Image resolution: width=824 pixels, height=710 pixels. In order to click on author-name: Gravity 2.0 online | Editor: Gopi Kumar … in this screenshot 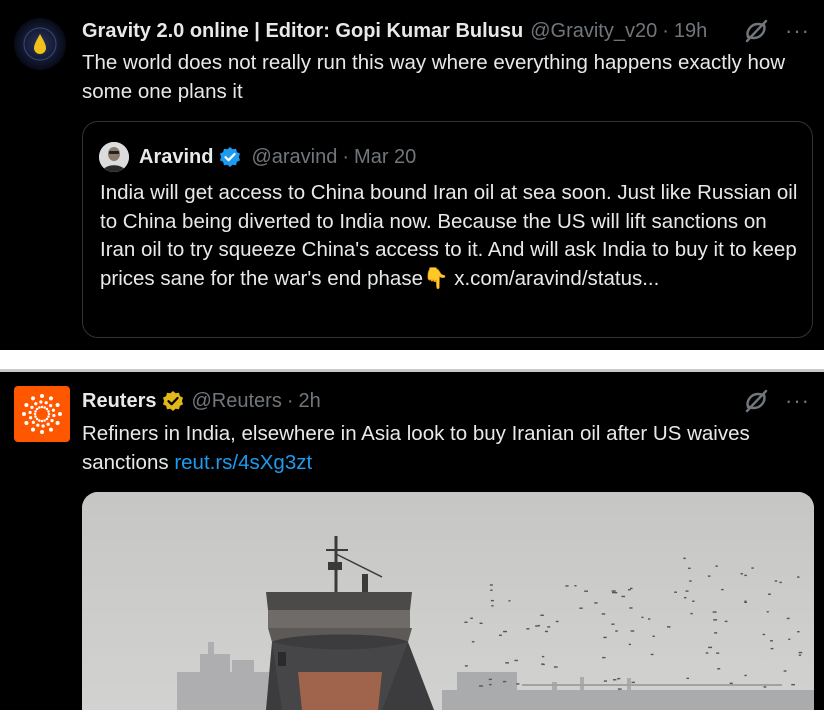, I will do `click(302, 31)`.